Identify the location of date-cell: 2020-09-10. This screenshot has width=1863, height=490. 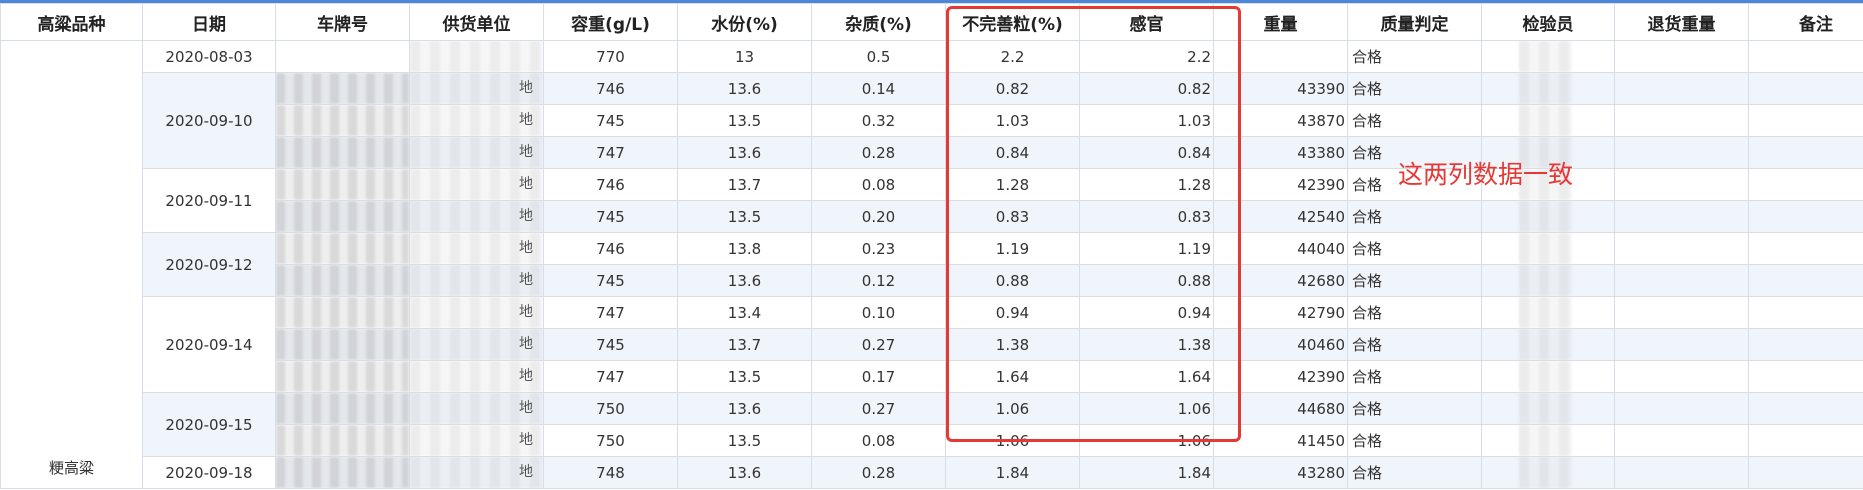
(209, 120).